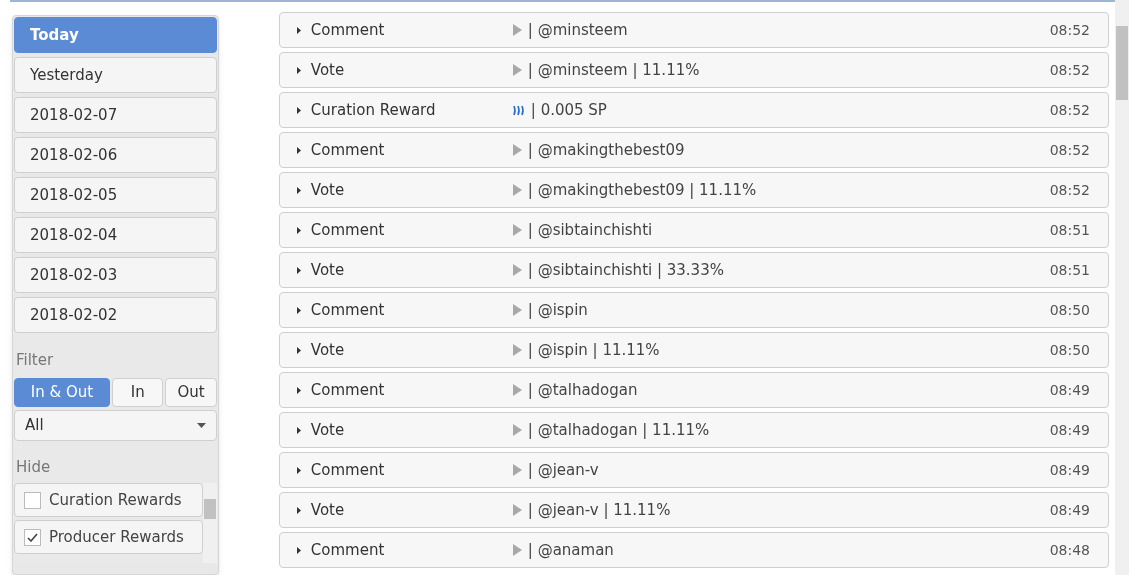  What do you see at coordinates (578, 30) in the screenshot?
I see `operation-detail: | @minsteem` at bounding box center [578, 30].